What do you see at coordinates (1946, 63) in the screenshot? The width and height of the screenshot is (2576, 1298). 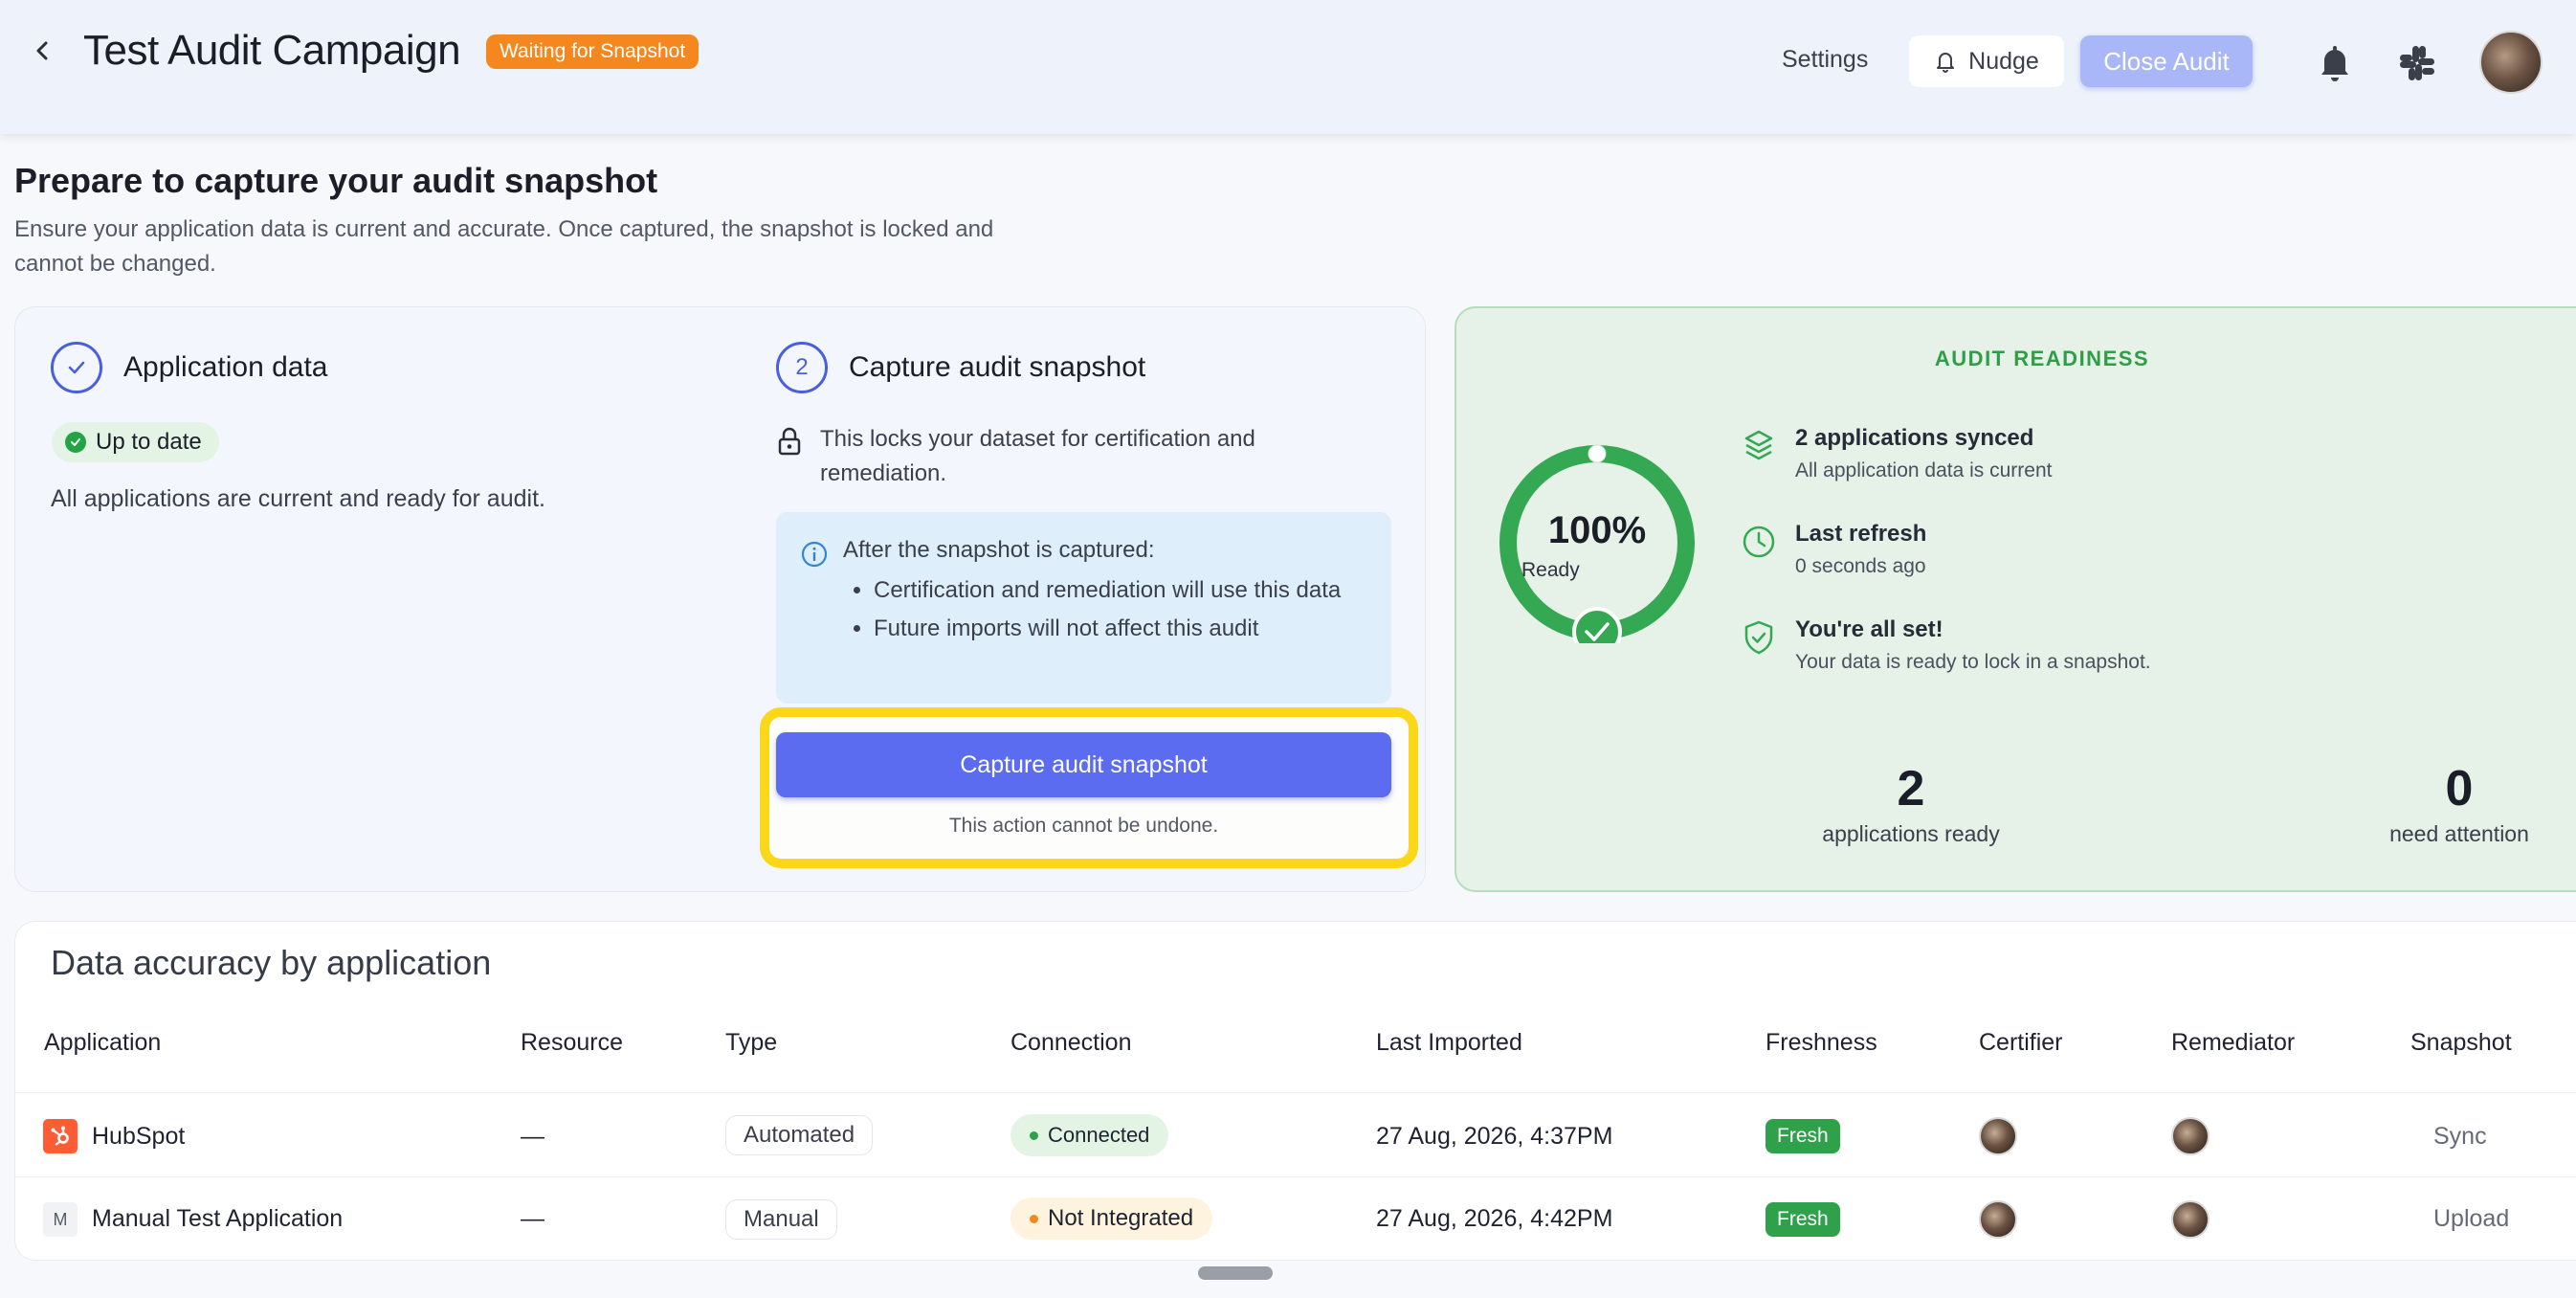 I see `bell-outline-icon` at bounding box center [1946, 63].